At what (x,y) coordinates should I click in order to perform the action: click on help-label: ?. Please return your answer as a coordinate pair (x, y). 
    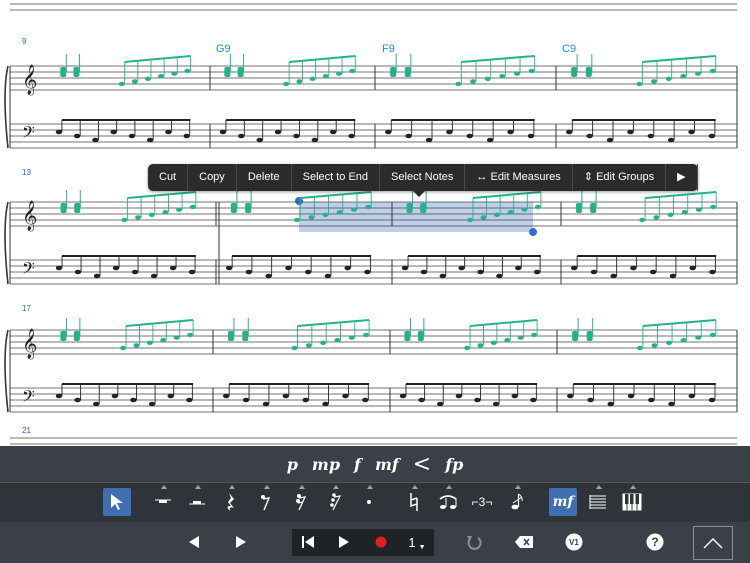
    Looking at the image, I should click on (654, 542).